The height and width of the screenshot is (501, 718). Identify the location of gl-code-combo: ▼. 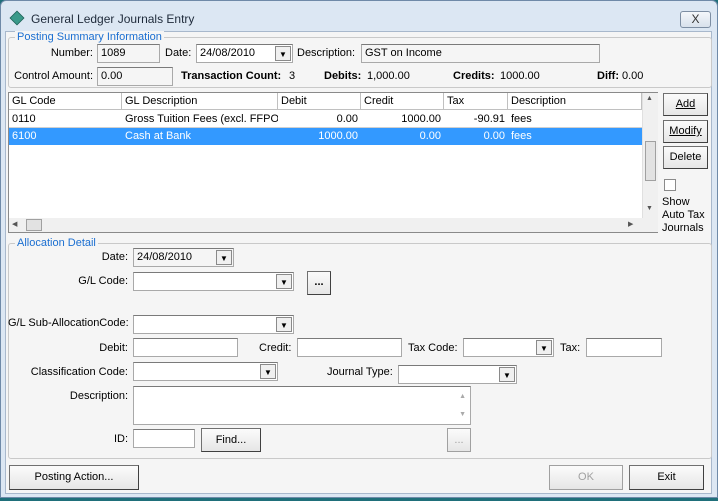
(213, 281).